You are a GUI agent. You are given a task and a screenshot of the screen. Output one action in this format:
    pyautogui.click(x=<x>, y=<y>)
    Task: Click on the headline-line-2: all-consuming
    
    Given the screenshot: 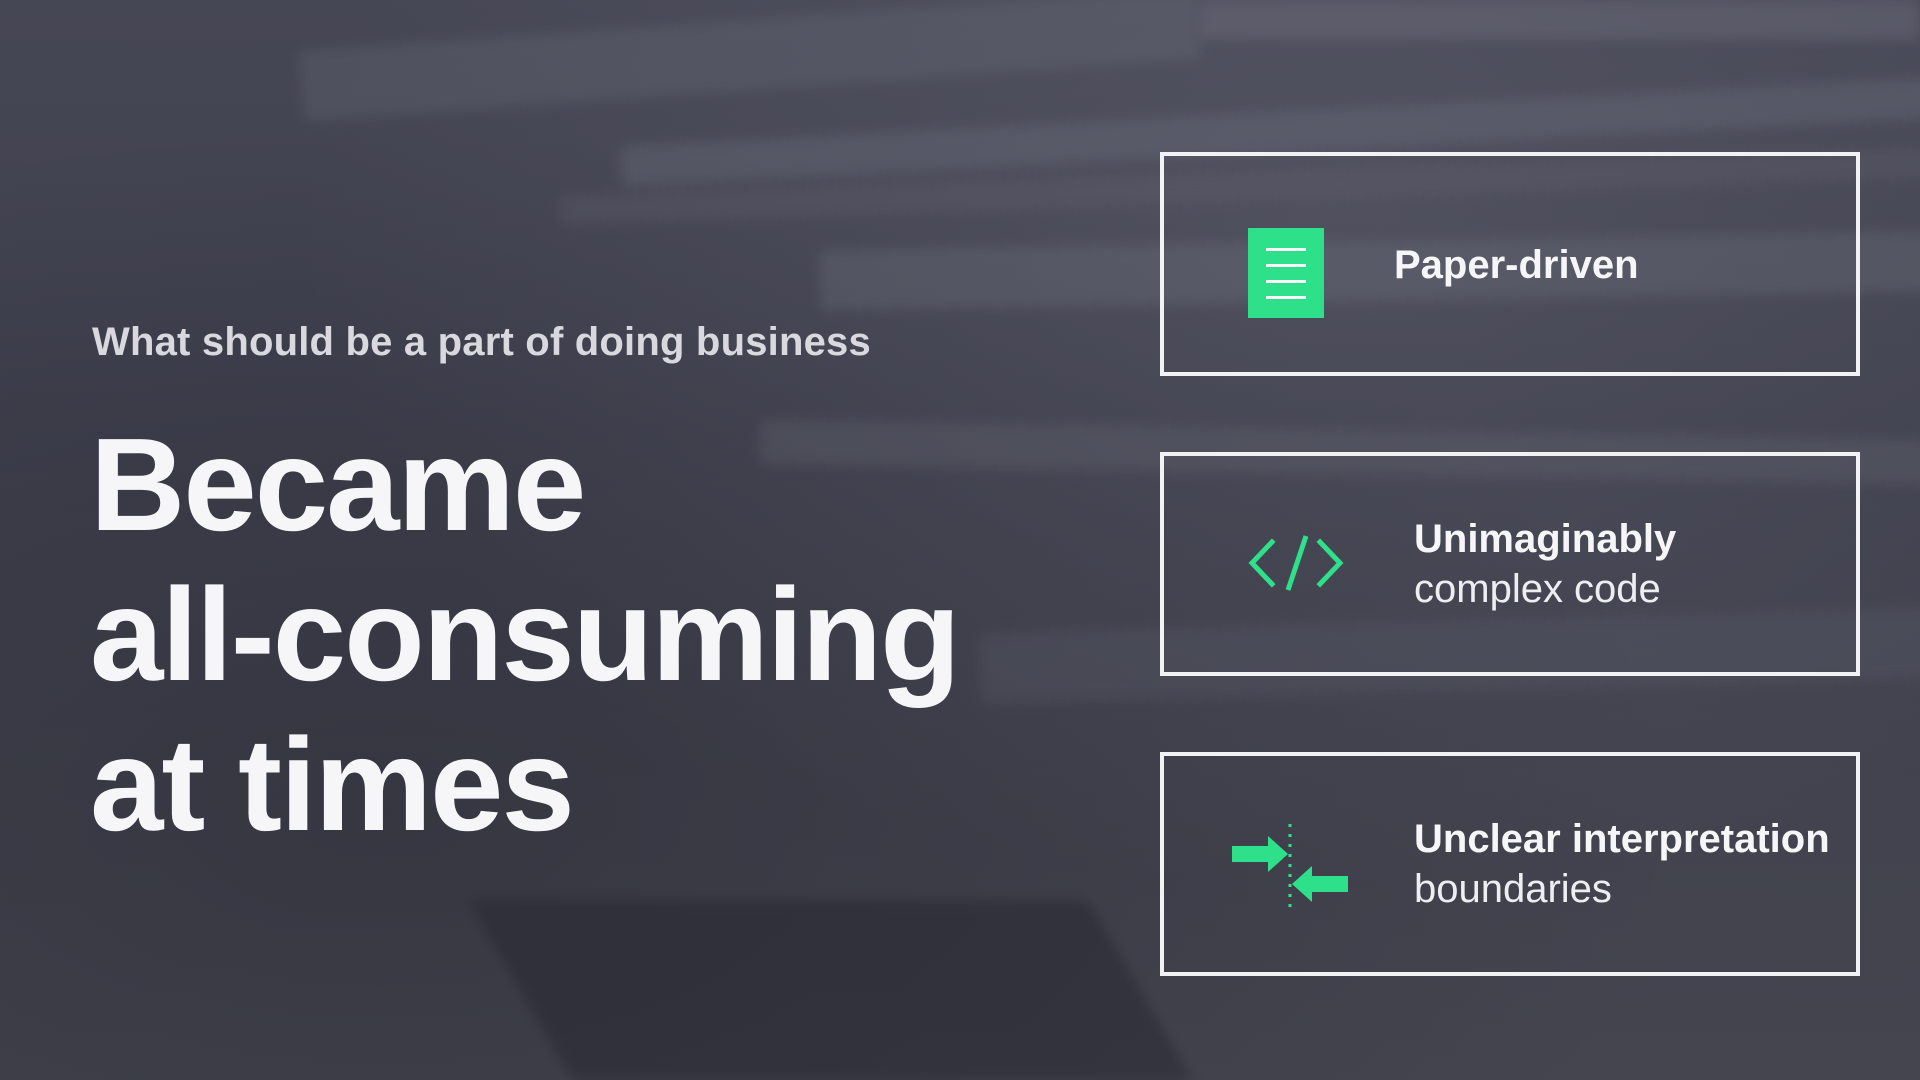 What is the action you would take?
    pyautogui.click(x=525, y=635)
    